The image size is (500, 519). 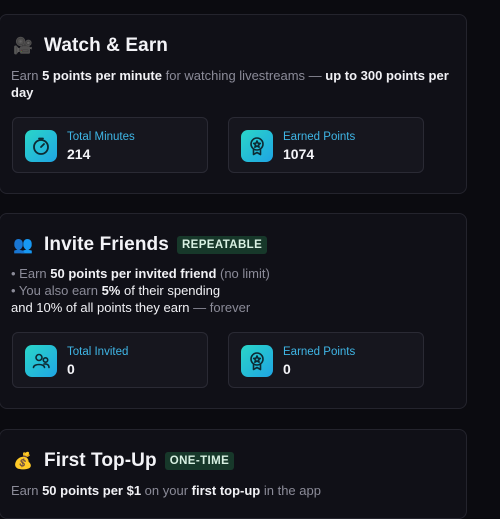 I want to click on stat-value: 214, so click(x=79, y=154).